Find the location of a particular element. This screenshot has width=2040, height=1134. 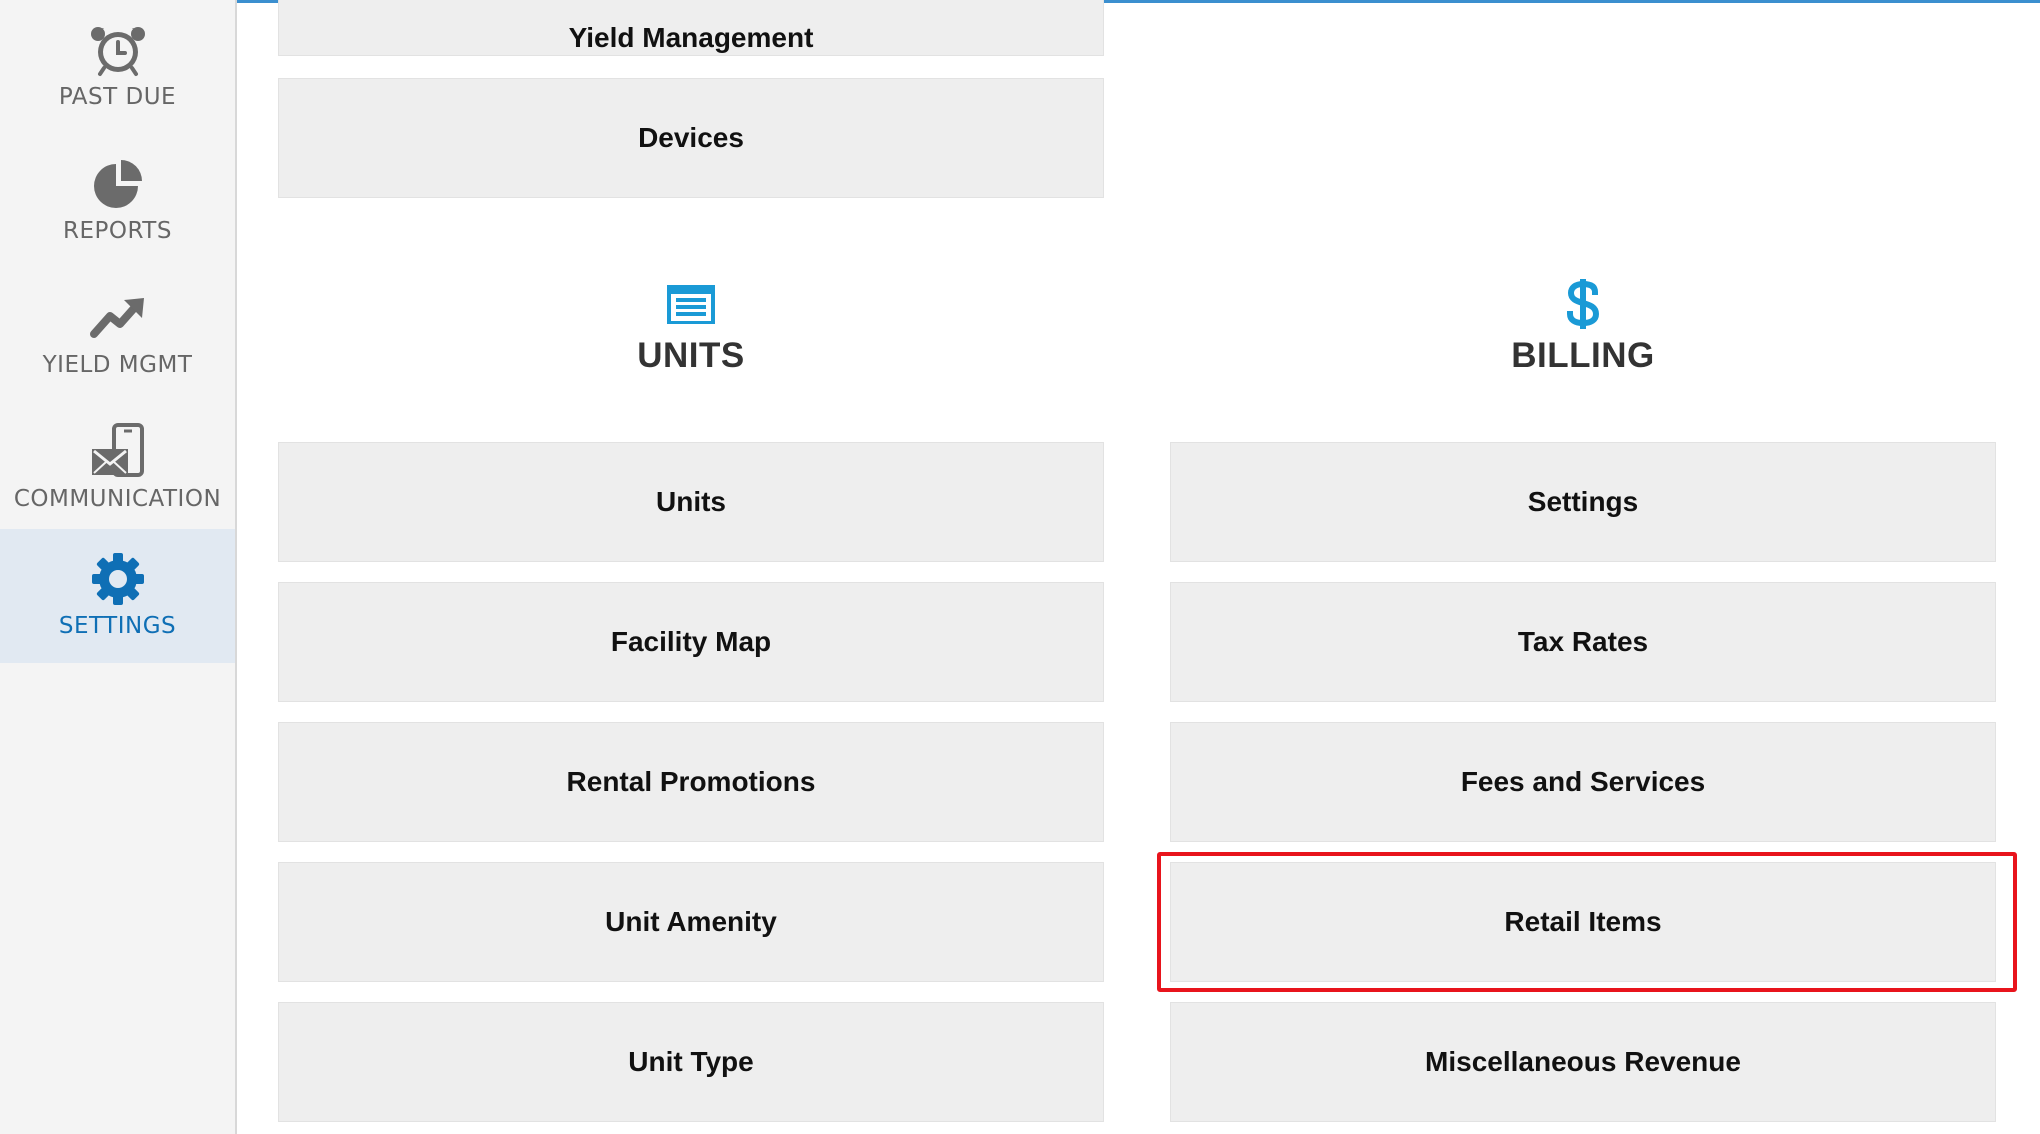

section-title: BILLING is located at coordinates (1583, 355).